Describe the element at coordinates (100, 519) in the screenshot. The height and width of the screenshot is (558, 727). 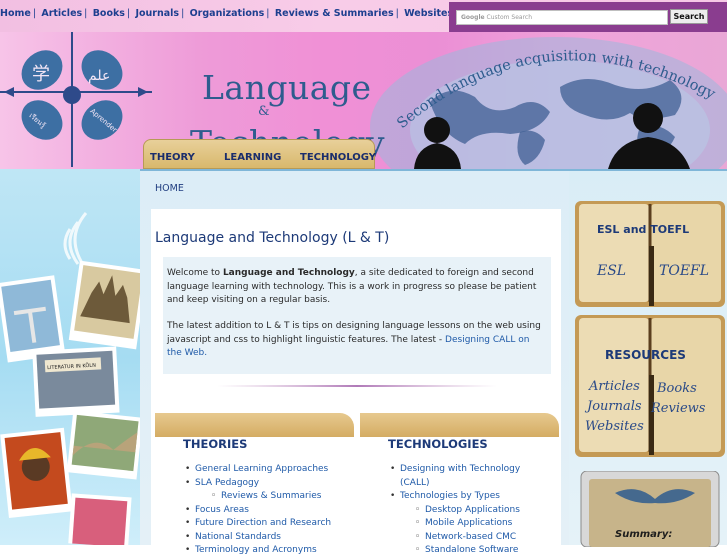
I see `photo-dancer` at that location.